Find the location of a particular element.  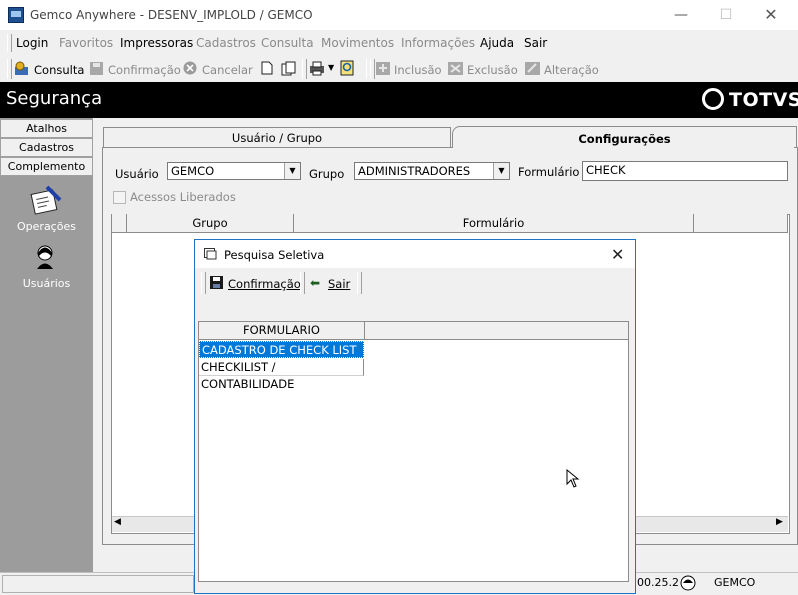

alteracao-icon is located at coordinates (532, 68).